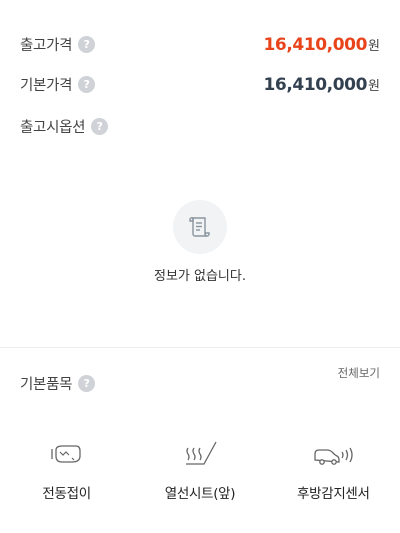  What do you see at coordinates (46, 46) in the screenshot?
I see `release-price-label: 출고가격` at bounding box center [46, 46].